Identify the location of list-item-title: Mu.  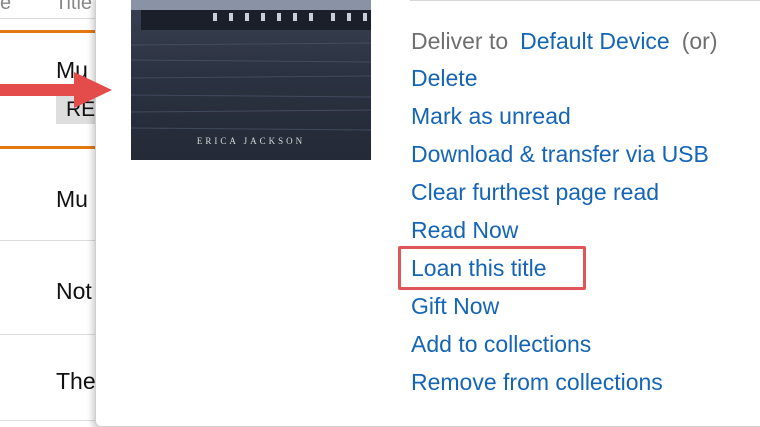
(72, 199).